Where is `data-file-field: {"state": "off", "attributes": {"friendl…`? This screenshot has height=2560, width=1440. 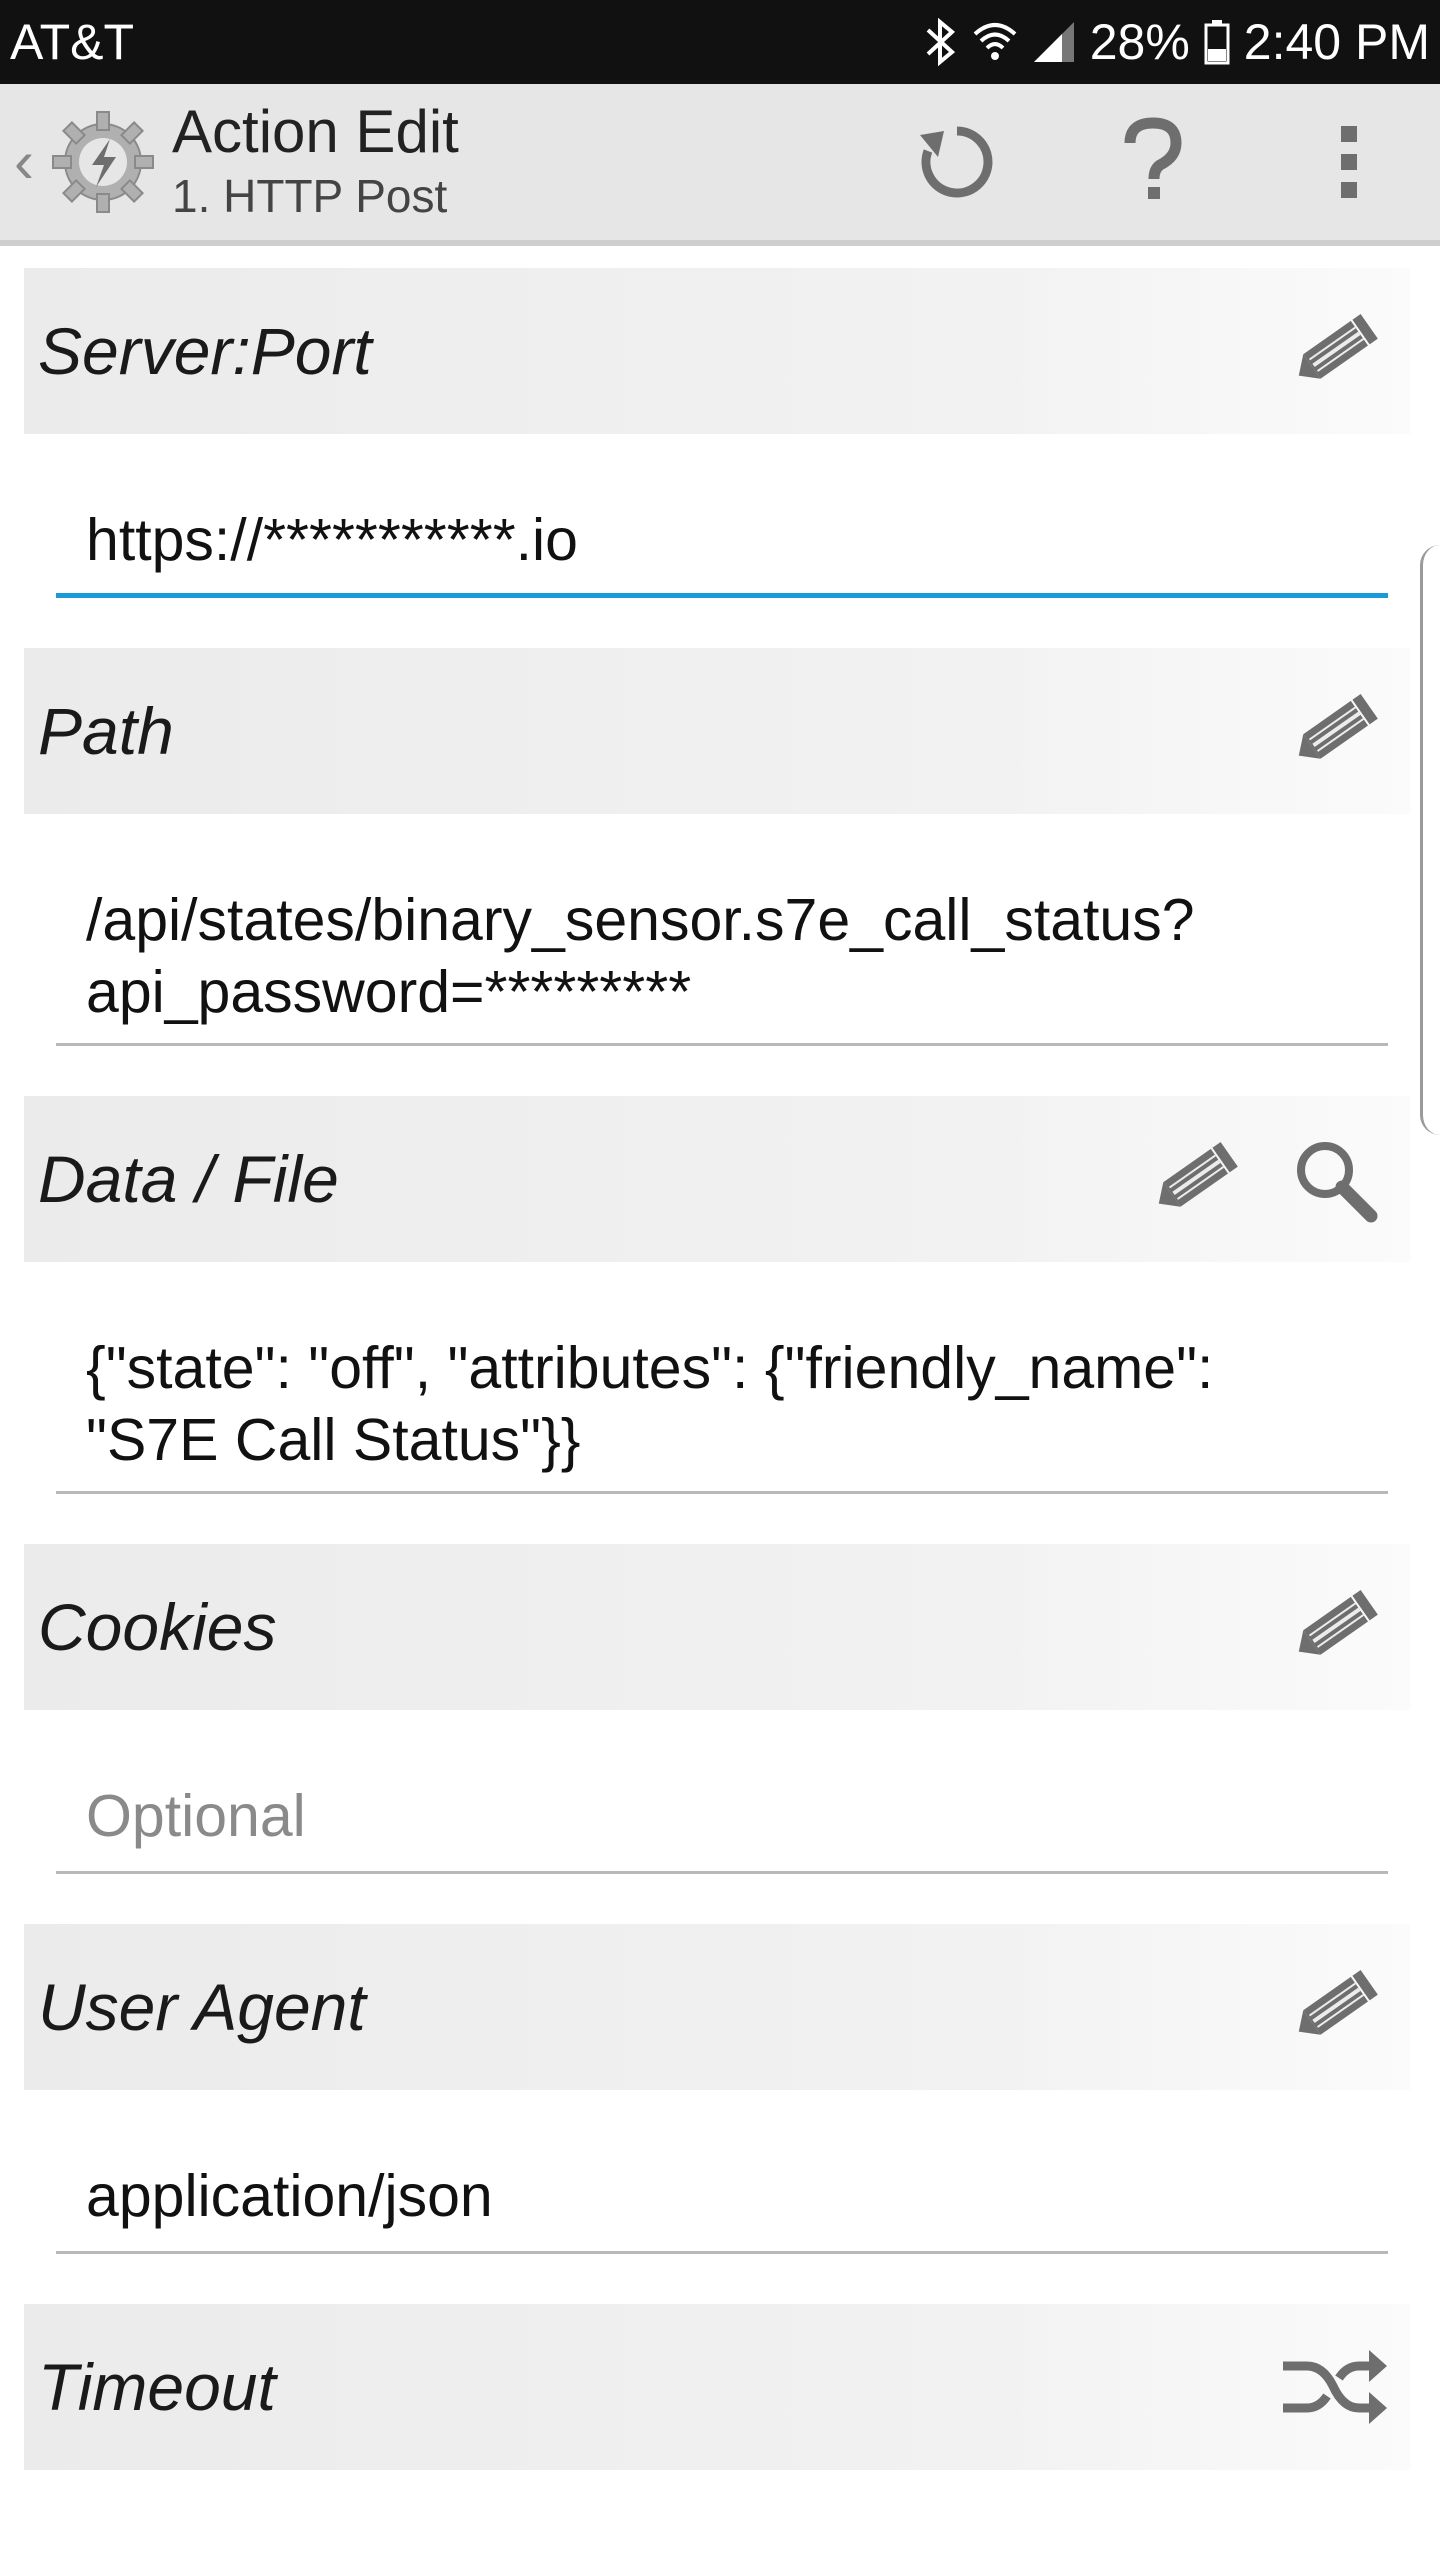
data-file-field: {"state": "off", "attributes": {"friendl… is located at coordinates (722, 1378).